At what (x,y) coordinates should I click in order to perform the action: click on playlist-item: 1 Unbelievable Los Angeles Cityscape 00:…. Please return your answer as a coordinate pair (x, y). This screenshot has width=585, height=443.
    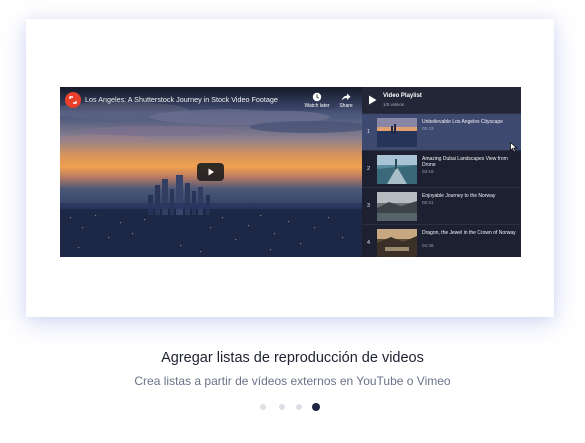
    Looking at the image, I should click on (441, 131).